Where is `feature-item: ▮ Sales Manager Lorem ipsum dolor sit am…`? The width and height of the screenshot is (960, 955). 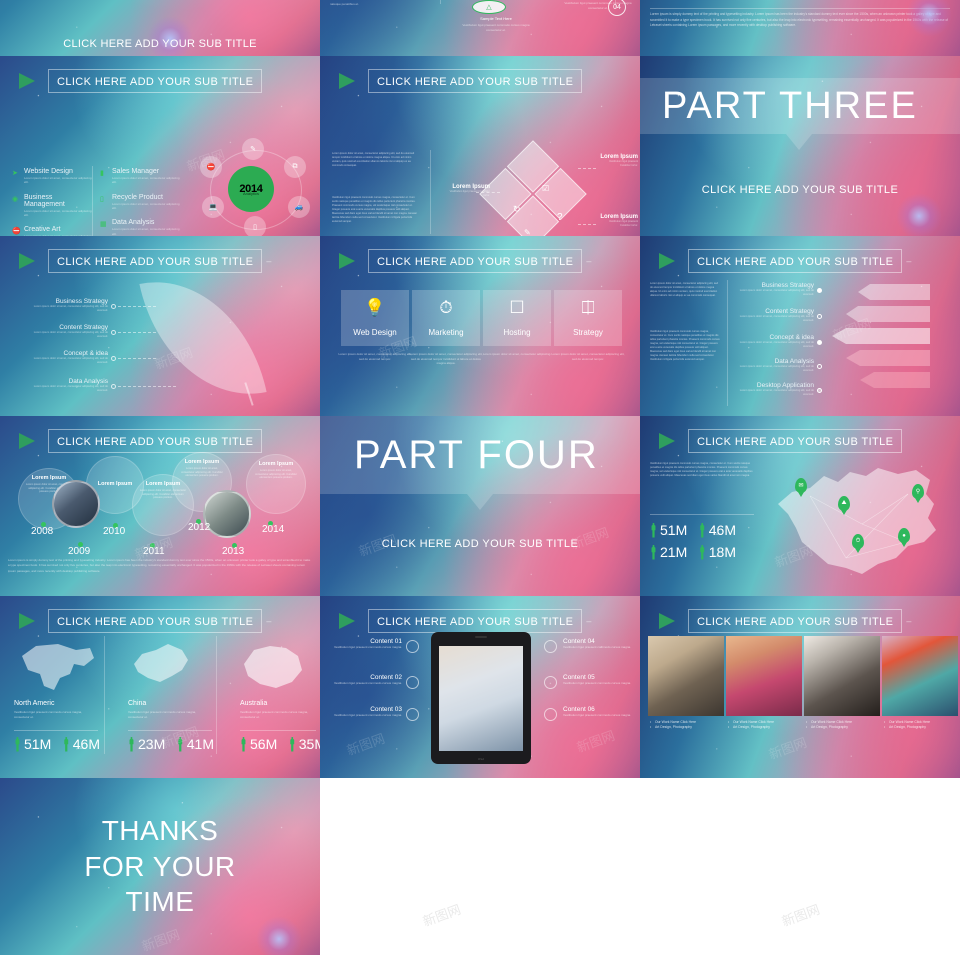
feature-item: ▮ Sales Manager Lorem ipsum dolor sit am… is located at coordinates (140, 176).